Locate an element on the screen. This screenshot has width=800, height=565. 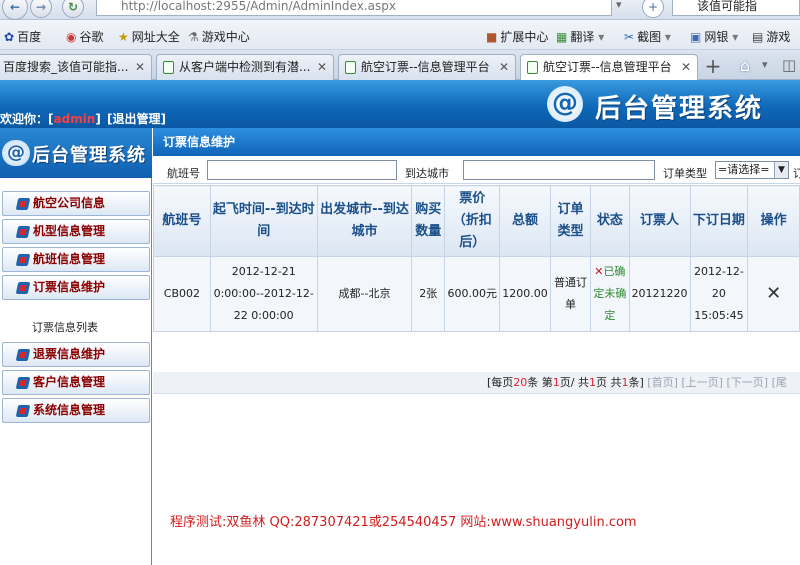
sidebar-title: 后台管理系统 is located at coordinates (89, 155).